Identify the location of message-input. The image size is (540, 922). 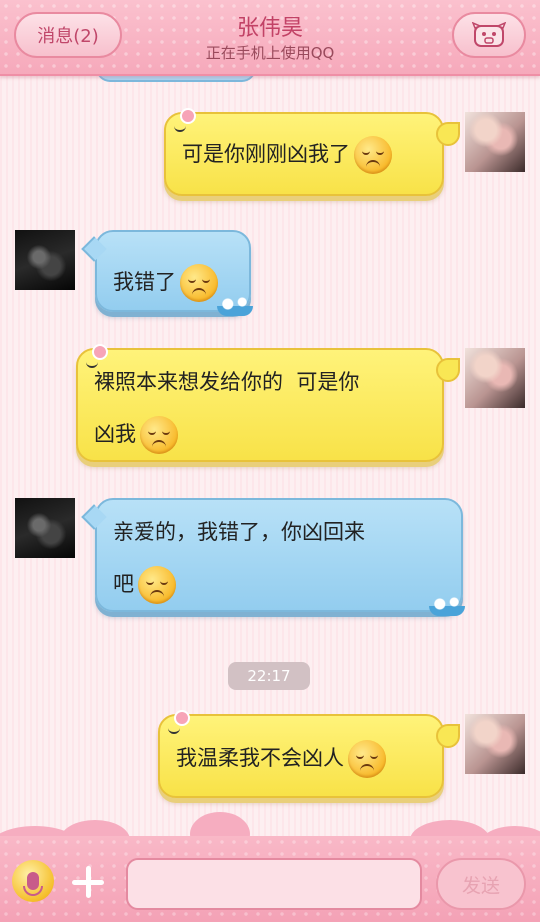
(274, 884).